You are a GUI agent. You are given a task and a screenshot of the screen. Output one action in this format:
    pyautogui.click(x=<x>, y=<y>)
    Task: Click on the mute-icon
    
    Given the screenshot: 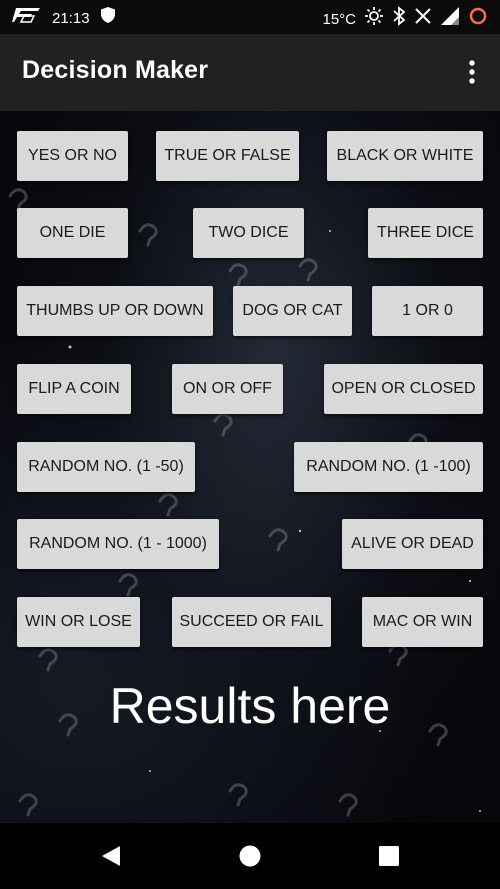 What is the action you would take?
    pyautogui.click(x=423, y=19)
    